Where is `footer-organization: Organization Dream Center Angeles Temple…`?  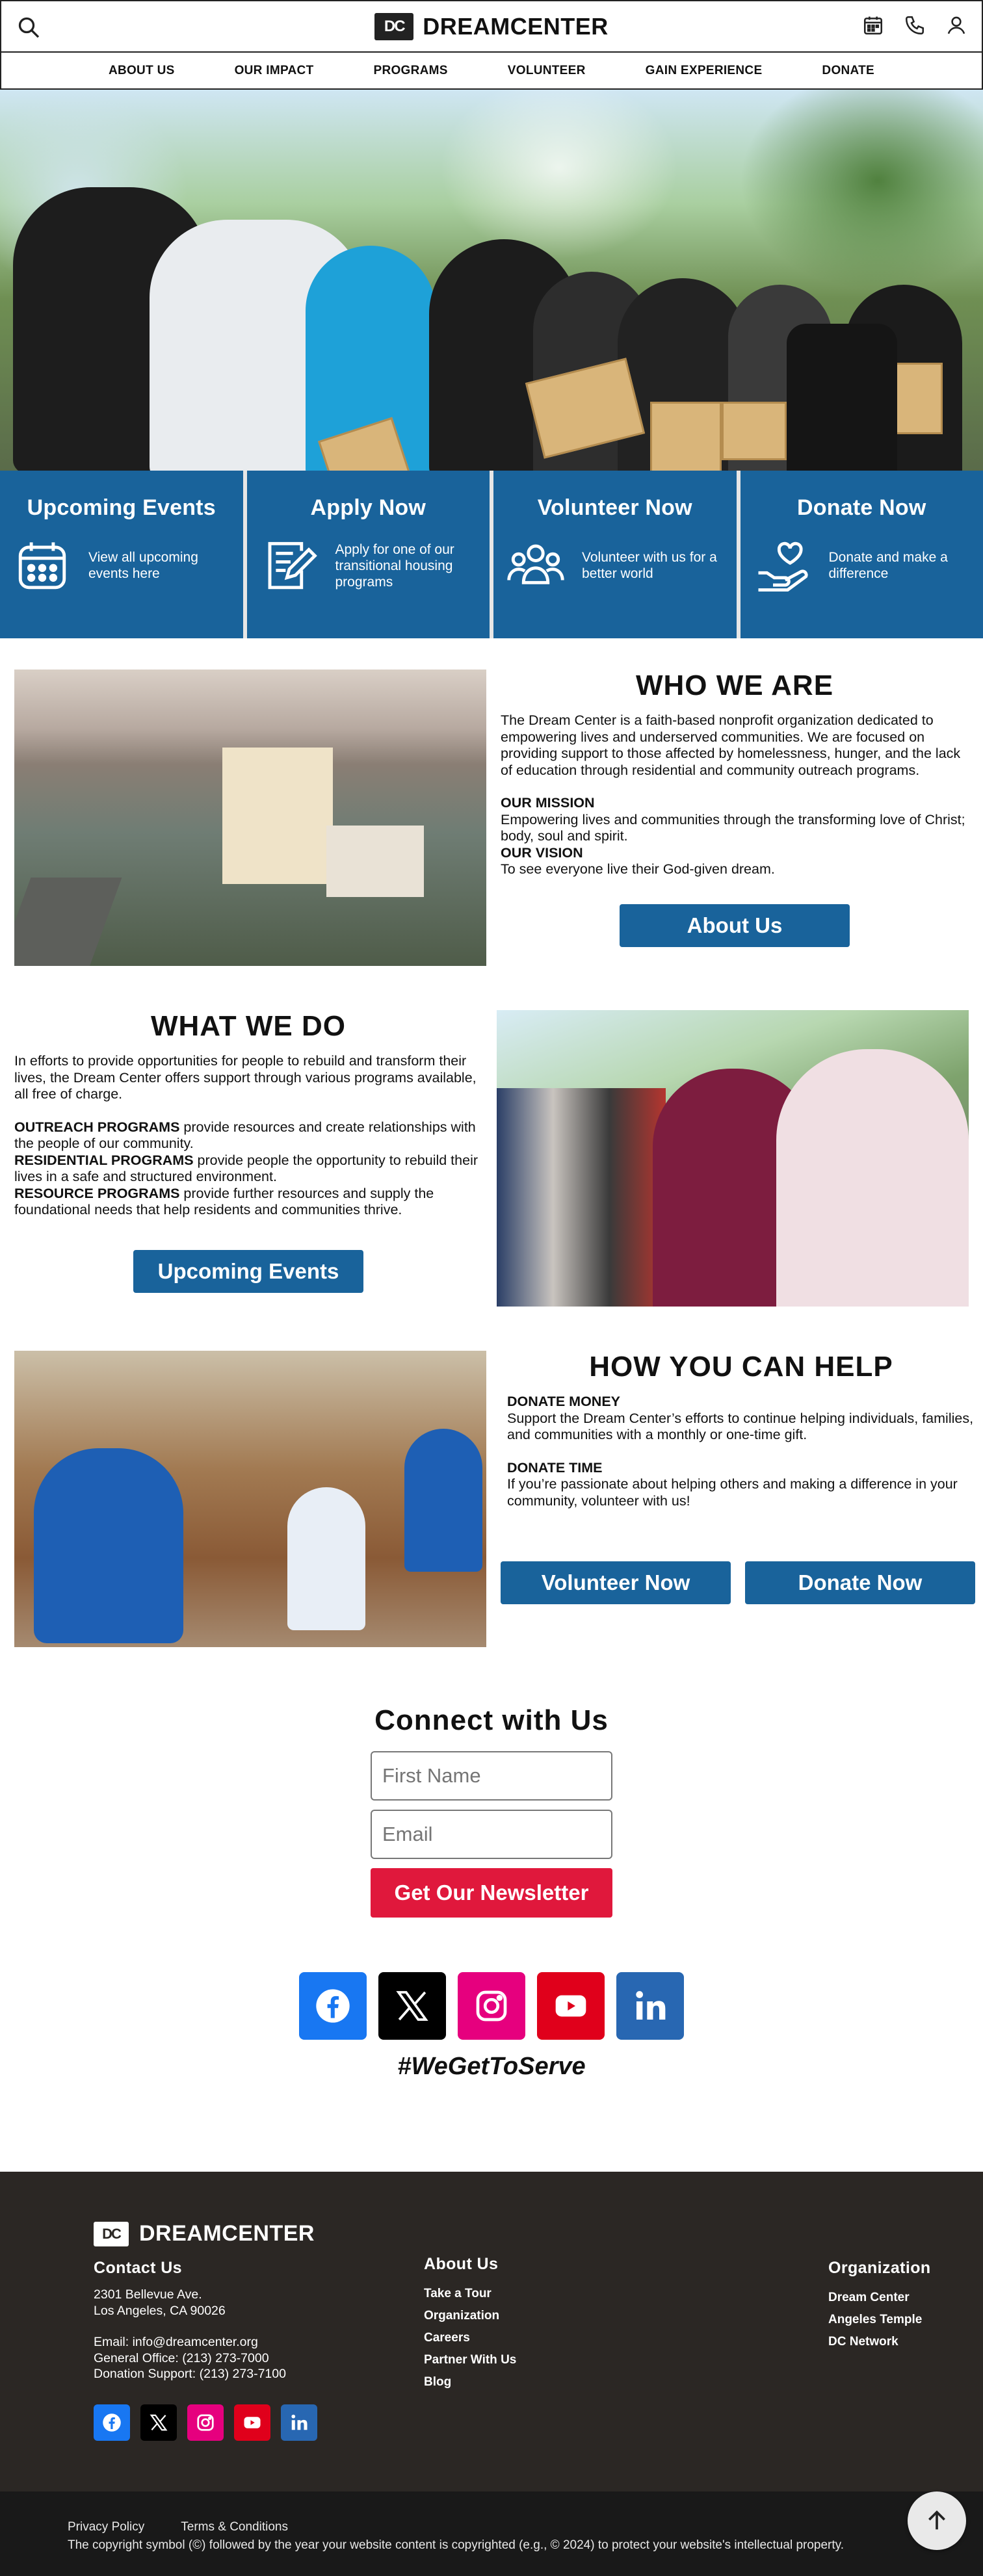 footer-organization: Organization Dream Center Angeles Temple… is located at coordinates (879, 2306).